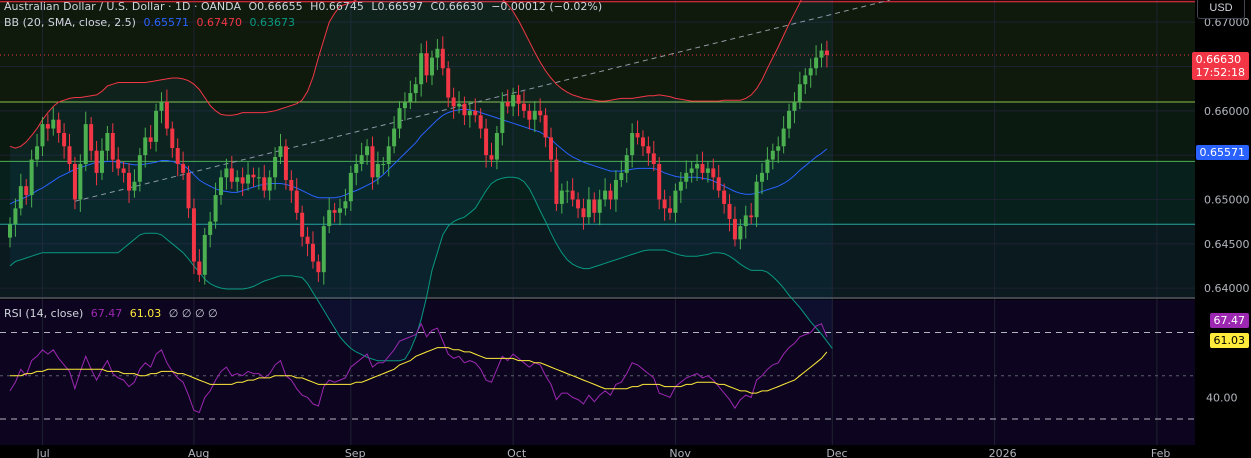 This screenshot has width=1251, height=458. Describe the element at coordinates (517, 452) in the screenshot. I see `month-label: Oct` at that location.